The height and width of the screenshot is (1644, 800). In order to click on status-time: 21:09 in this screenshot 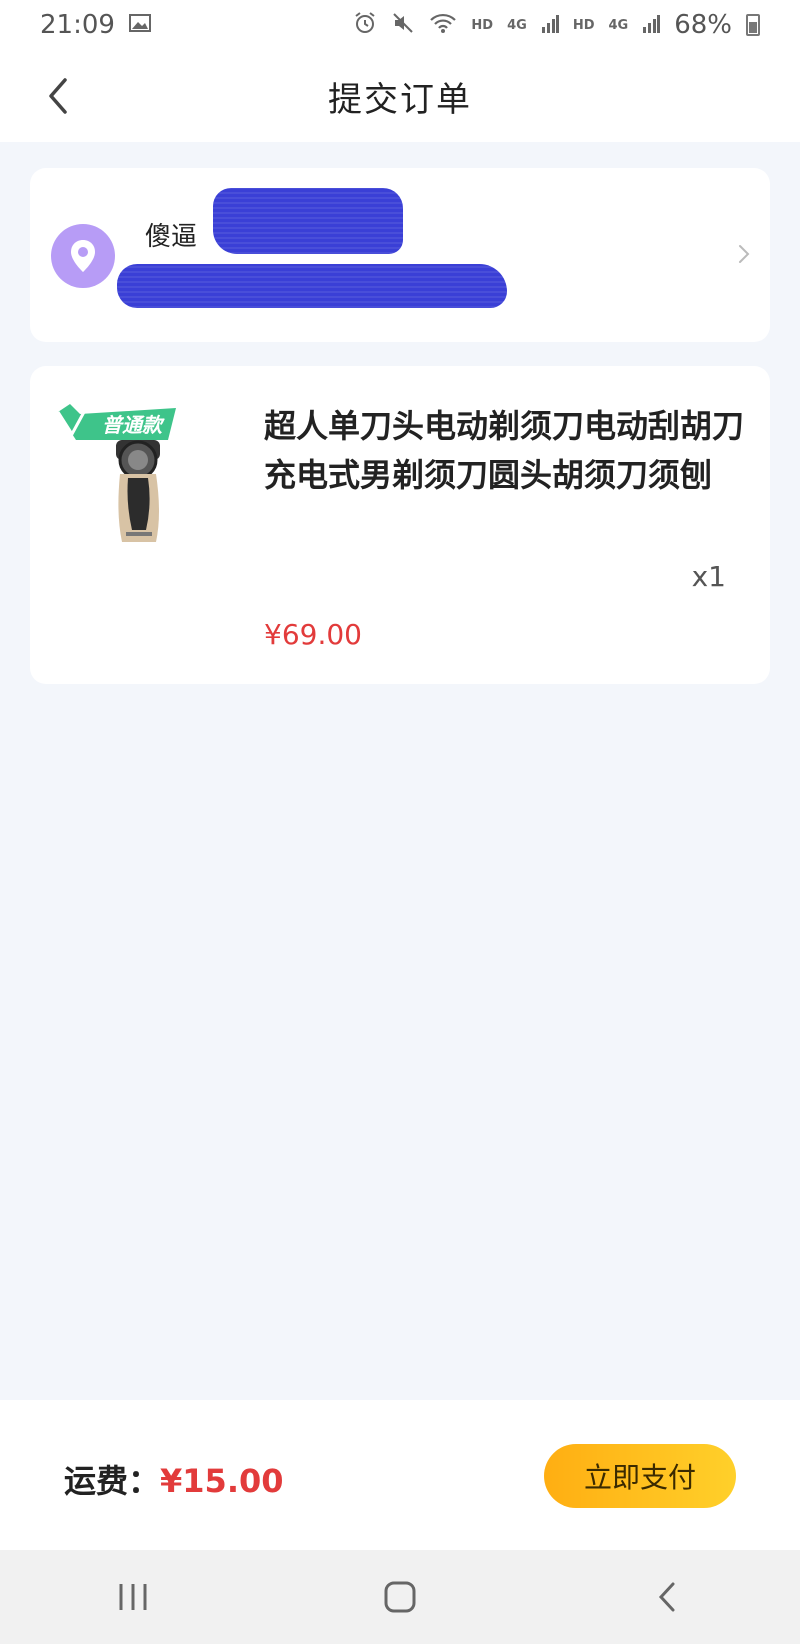, I will do `click(77, 25)`.